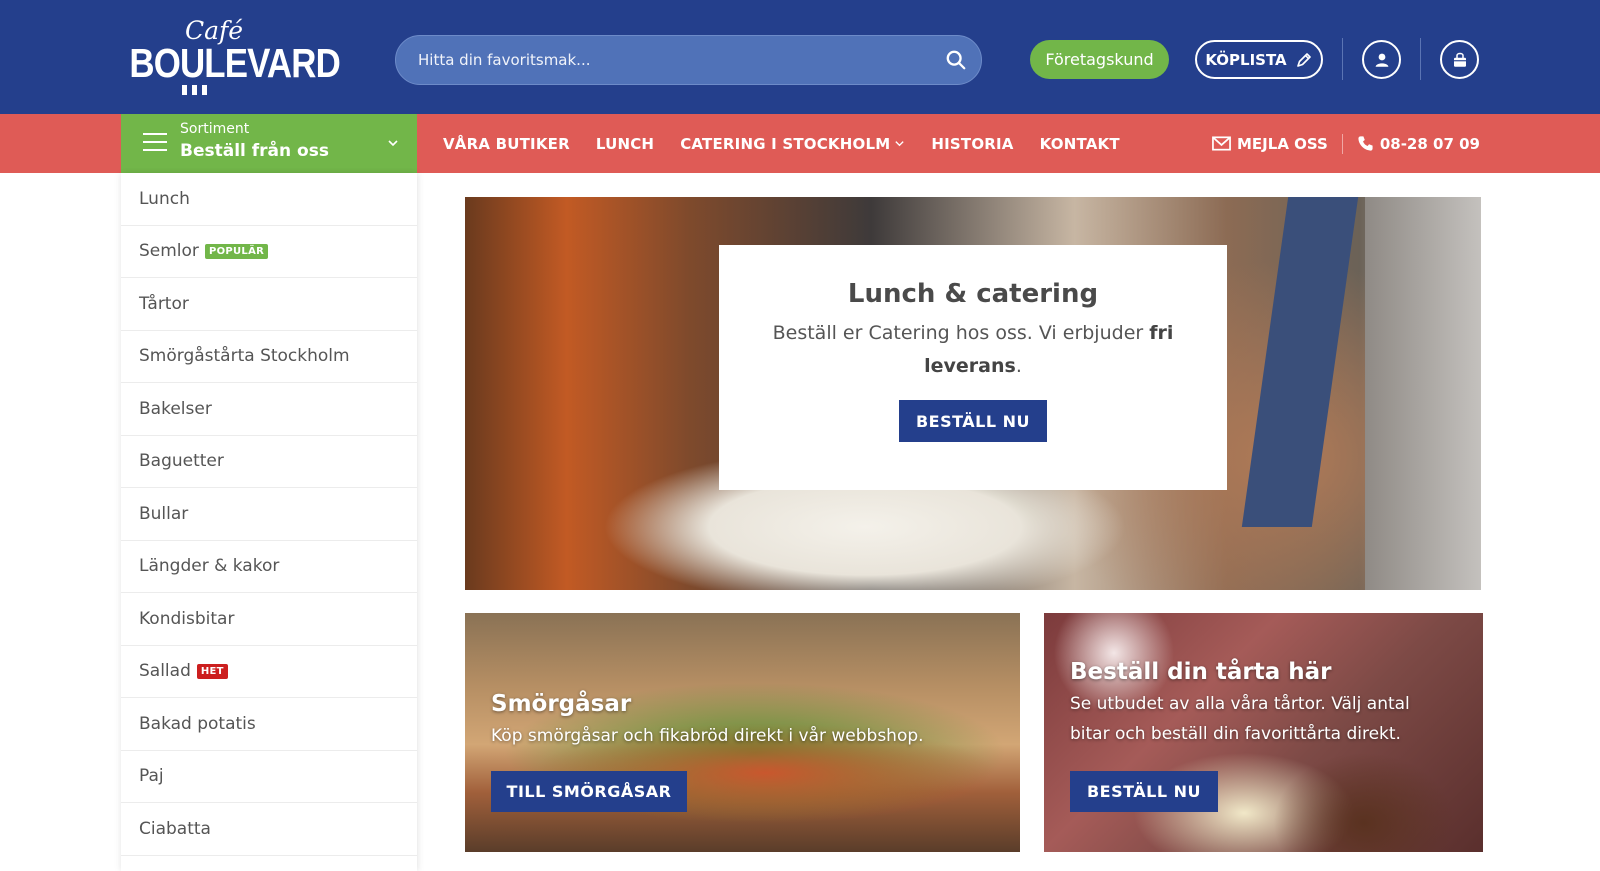 The image size is (1600, 871). Describe the element at coordinates (269, 462) in the screenshot. I see `sidebar-item-baguetter: Baguetter` at that location.